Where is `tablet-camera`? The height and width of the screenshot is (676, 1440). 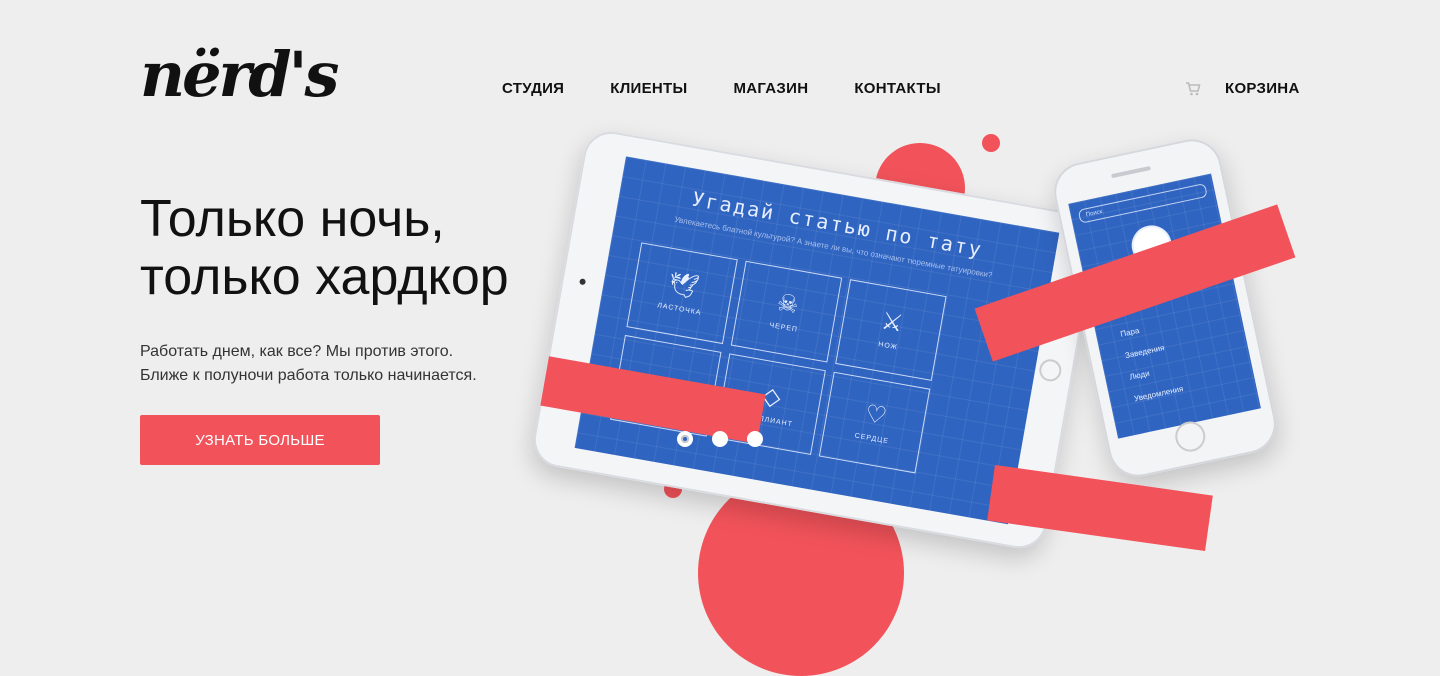 tablet-camera is located at coordinates (583, 282).